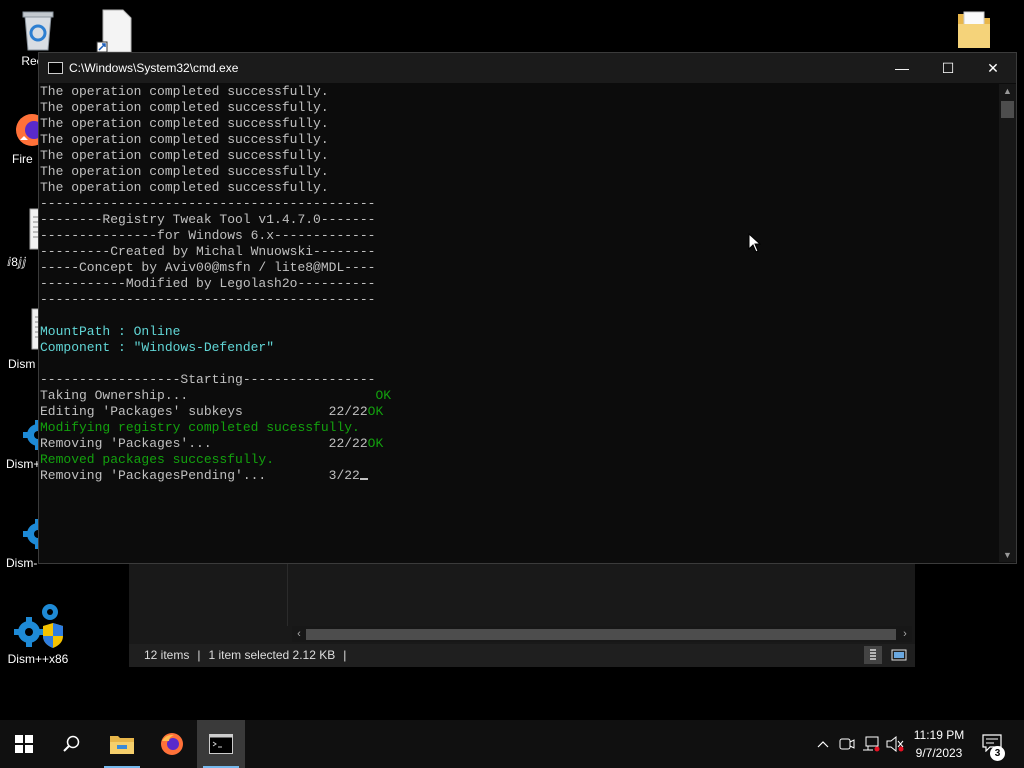 The height and width of the screenshot is (768, 1024). What do you see at coordinates (519, 348) in the screenshot?
I see `console-line: Component : "Windows-Defender"` at bounding box center [519, 348].